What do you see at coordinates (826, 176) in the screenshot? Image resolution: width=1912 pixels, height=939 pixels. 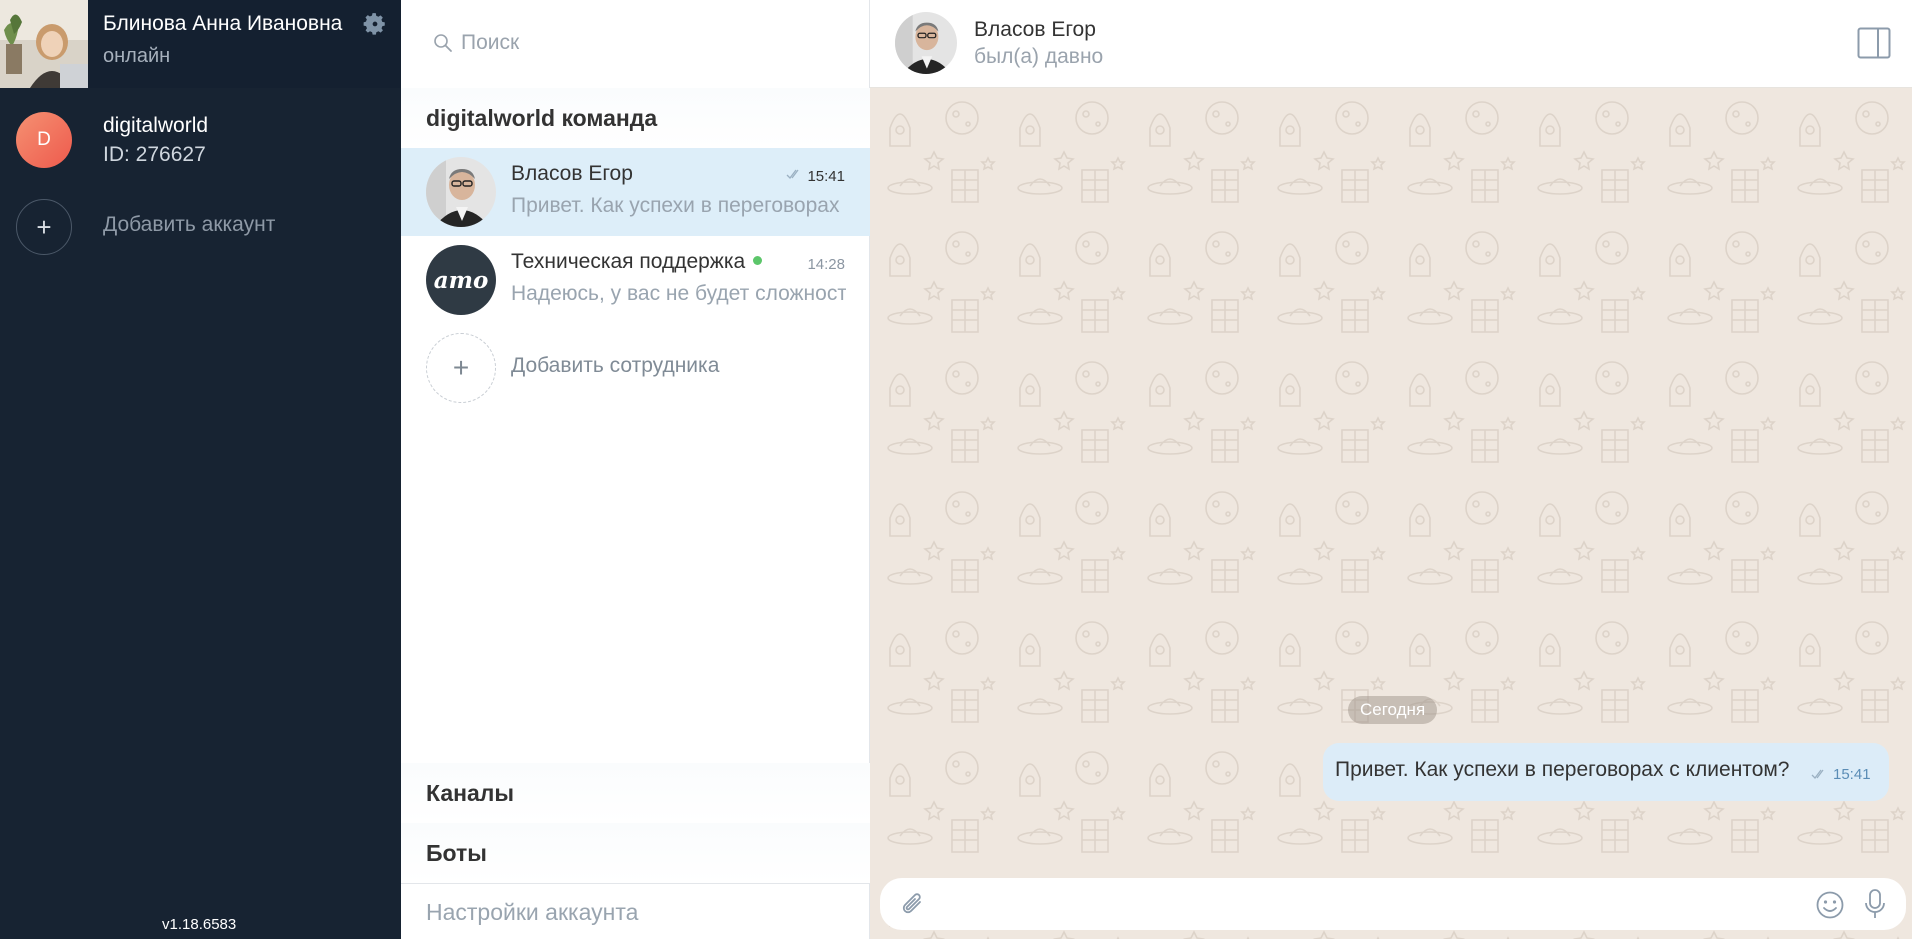 I see `chat-time: 15:41` at bounding box center [826, 176].